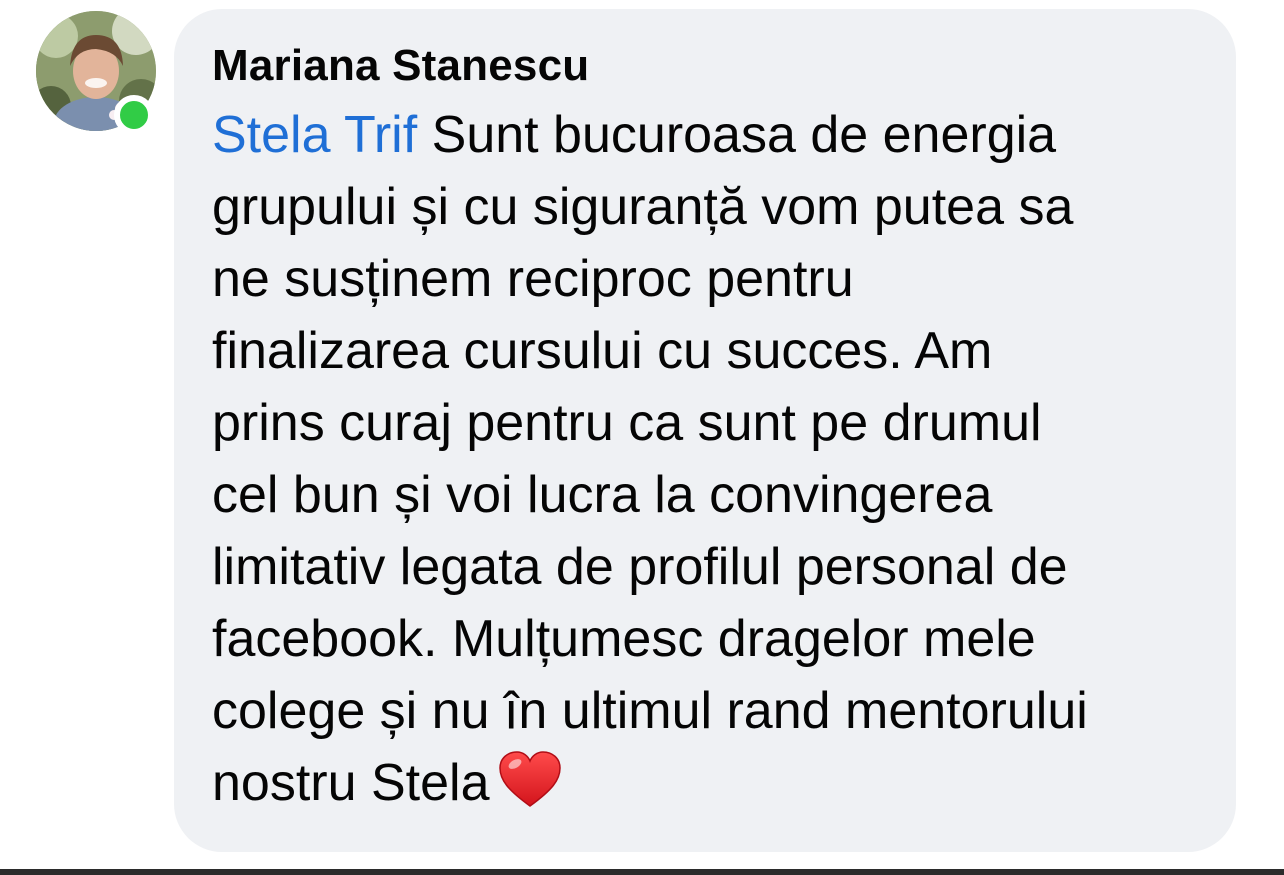  I want to click on comment-author-name: Mariana Stanescu, so click(714, 66).